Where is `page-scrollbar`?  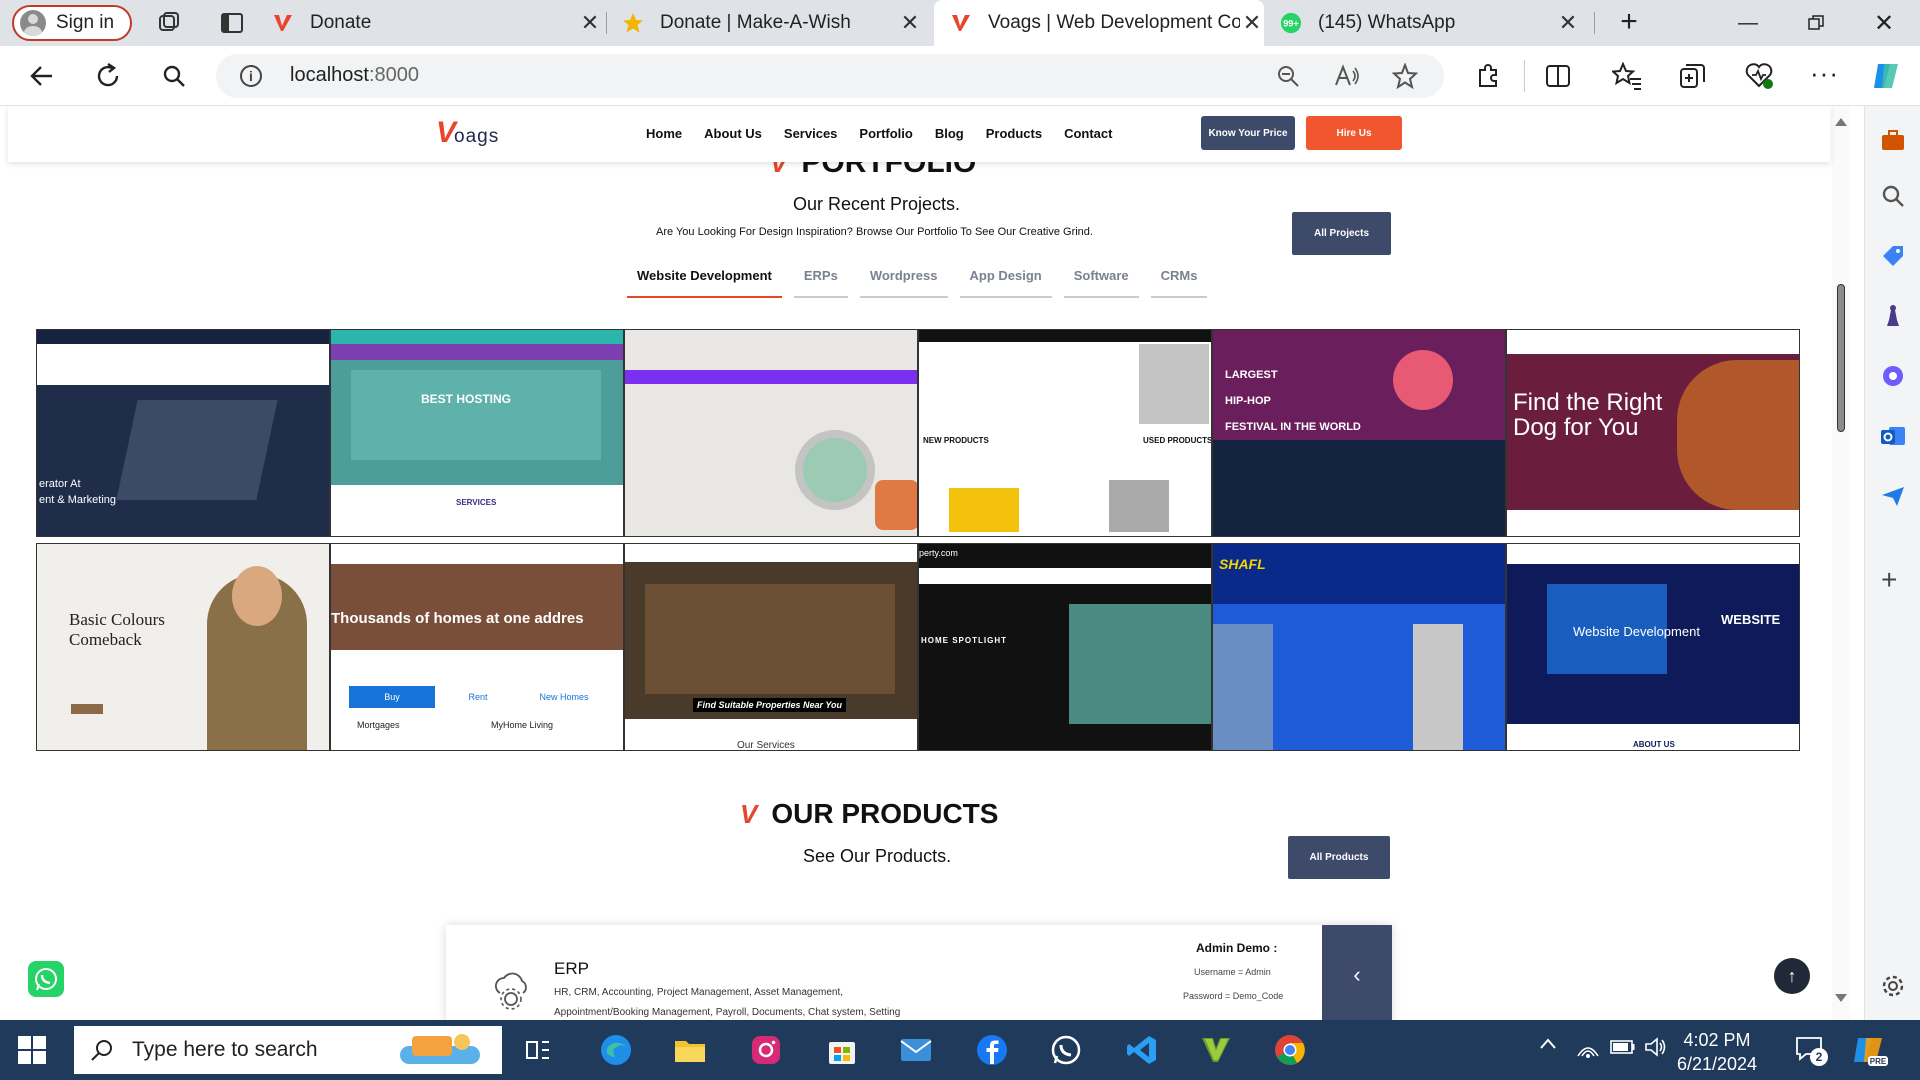
page-scrollbar is located at coordinates (1841, 563).